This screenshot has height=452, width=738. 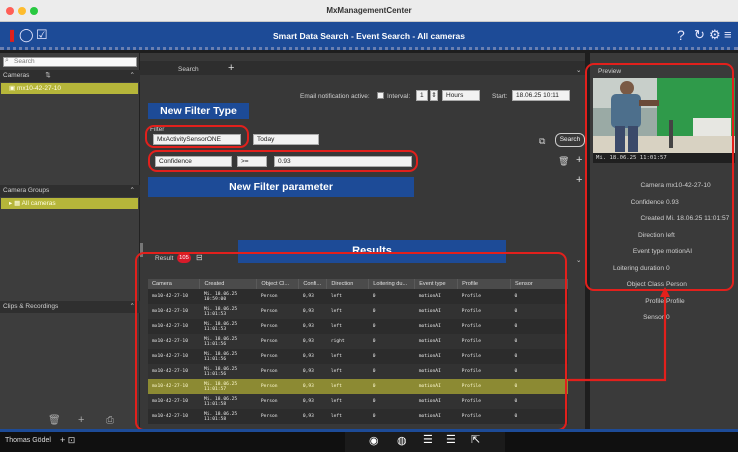 I want to click on preview-highlight, so click(x=659, y=177).